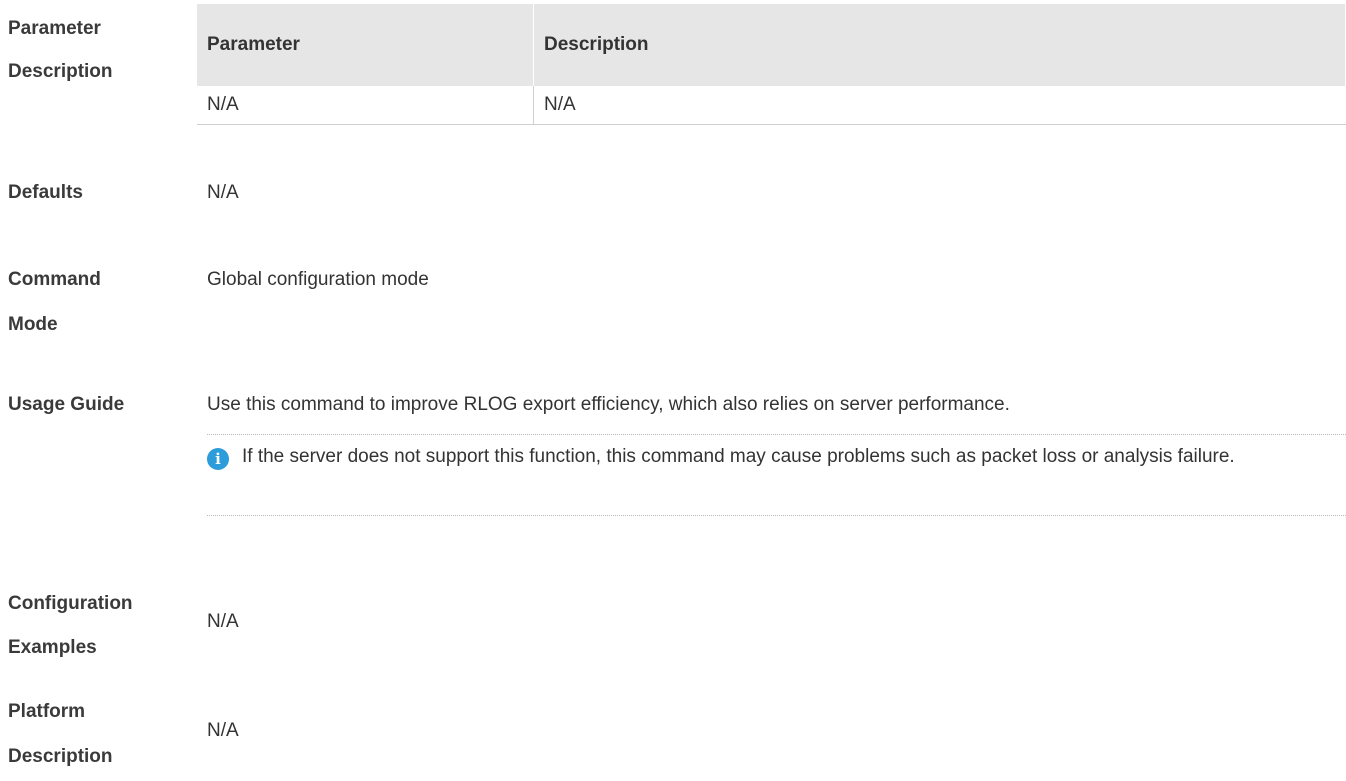 The height and width of the screenshot is (781, 1346). I want to click on defaults-label: Defaults, so click(45, 192).